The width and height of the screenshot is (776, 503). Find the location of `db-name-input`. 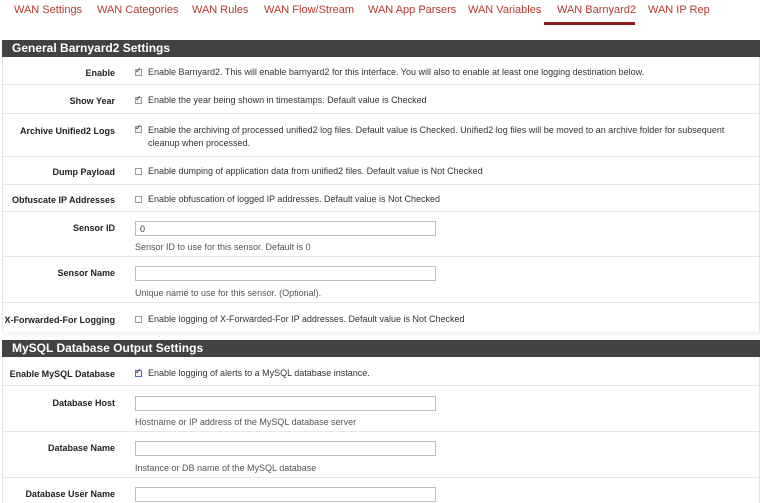

db-name-input is located at coordinates (285, 448).